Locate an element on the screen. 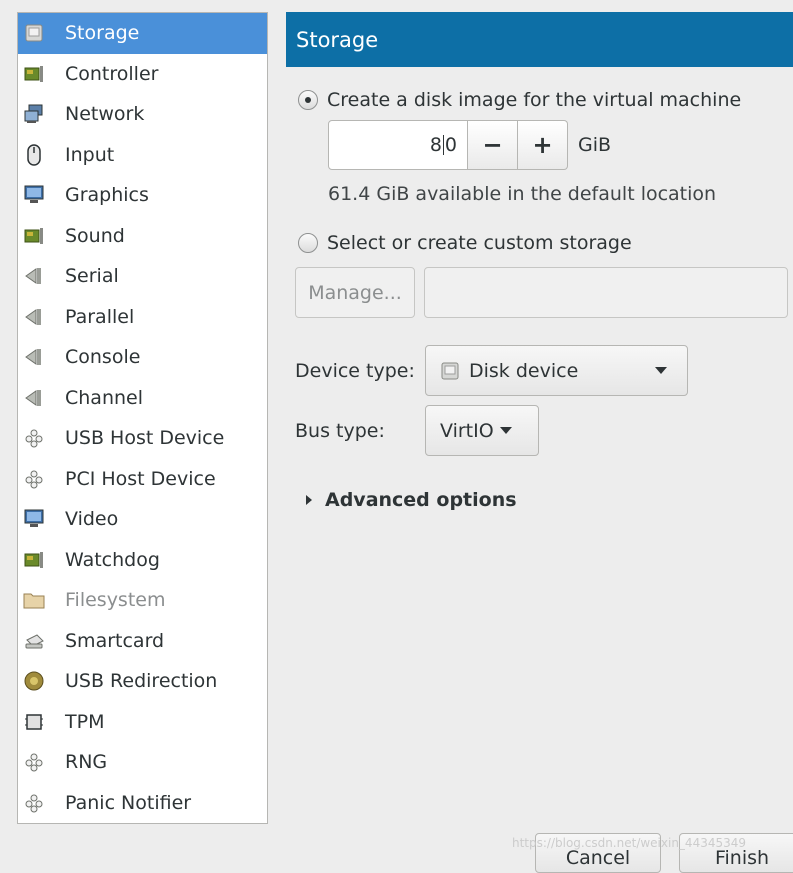 The image size is (793, 873). sidebar-item-label: Video is located at coordinates (92, 519).